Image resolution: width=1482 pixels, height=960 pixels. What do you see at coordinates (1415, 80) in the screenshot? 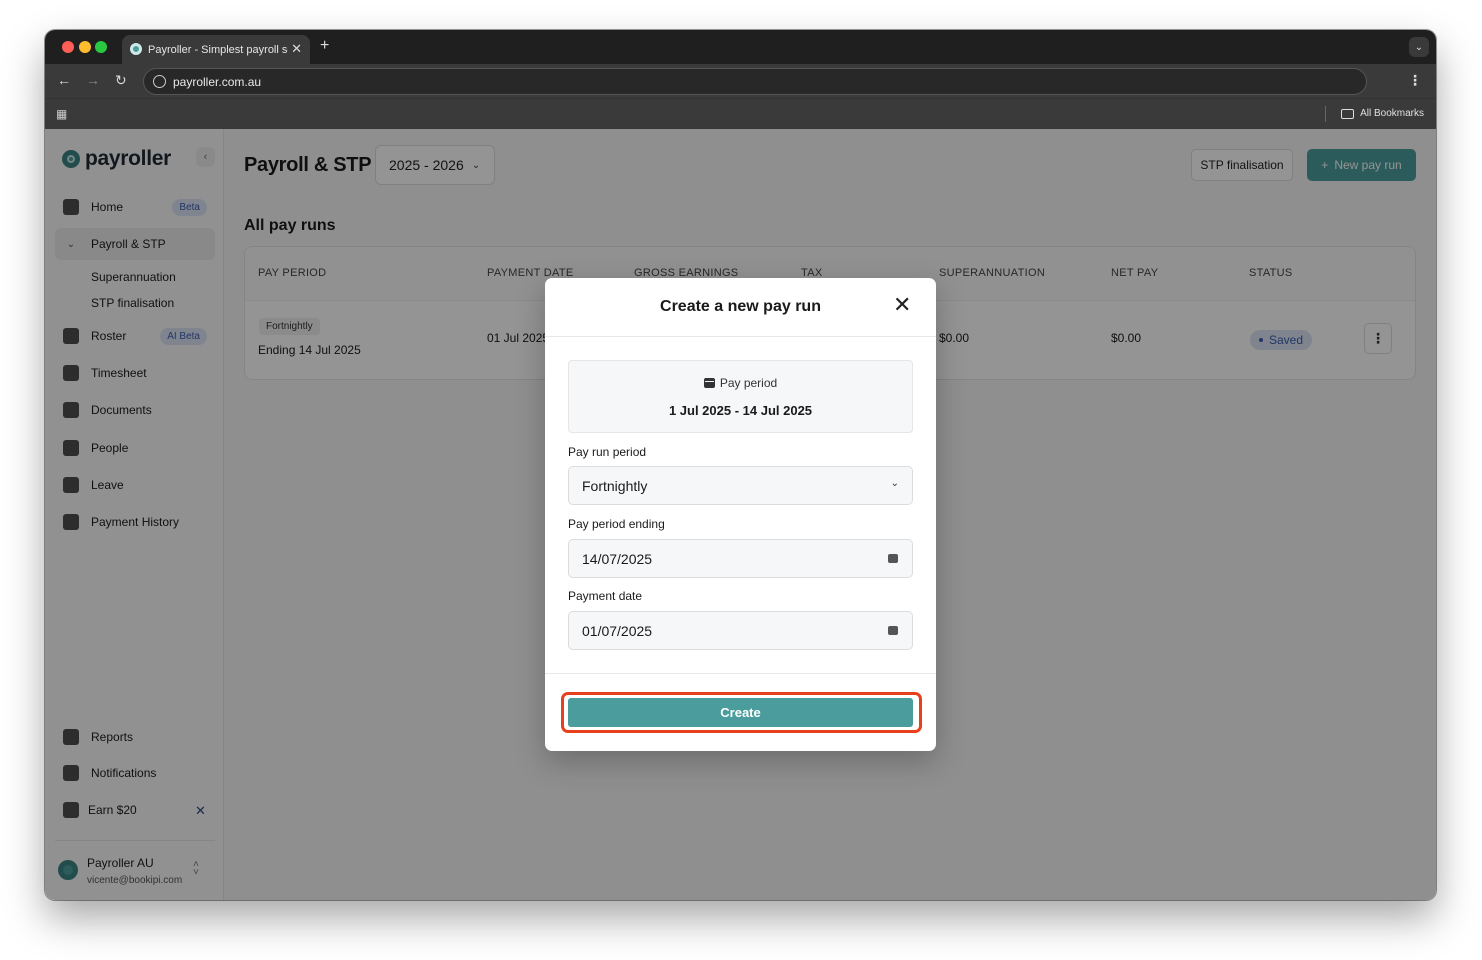
I see `browser-menu-icon: ⋮` at bounding box center [1415, 80].